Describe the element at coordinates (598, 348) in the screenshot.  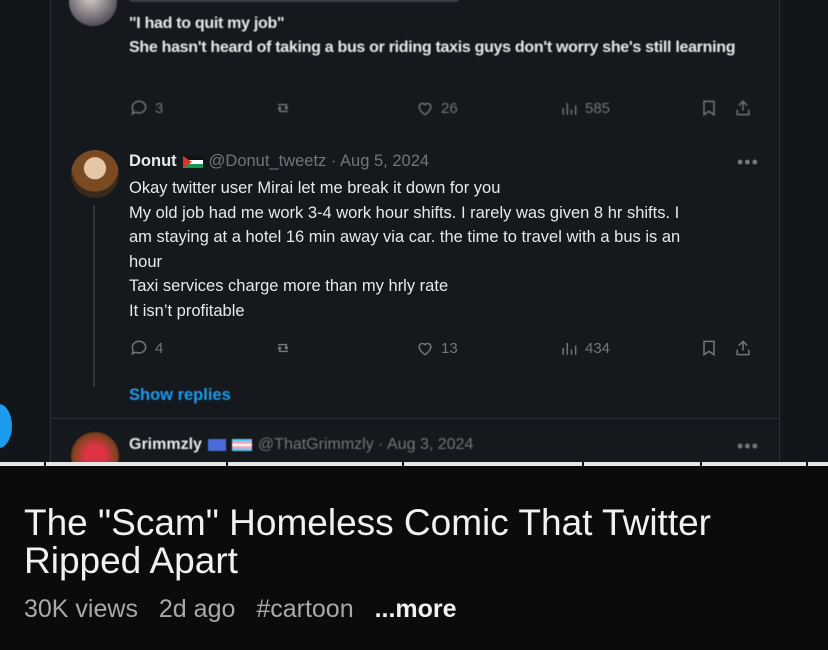
I see `view-count: 434` at that location.